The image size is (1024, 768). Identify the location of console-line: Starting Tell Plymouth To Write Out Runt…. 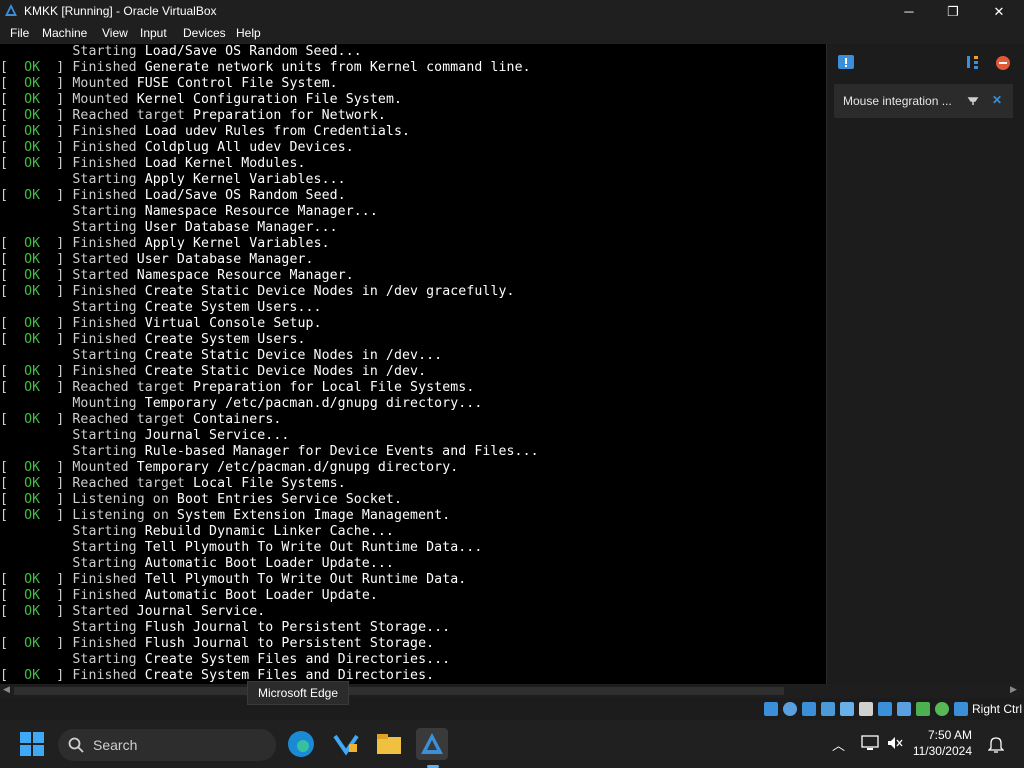
(241, 548).